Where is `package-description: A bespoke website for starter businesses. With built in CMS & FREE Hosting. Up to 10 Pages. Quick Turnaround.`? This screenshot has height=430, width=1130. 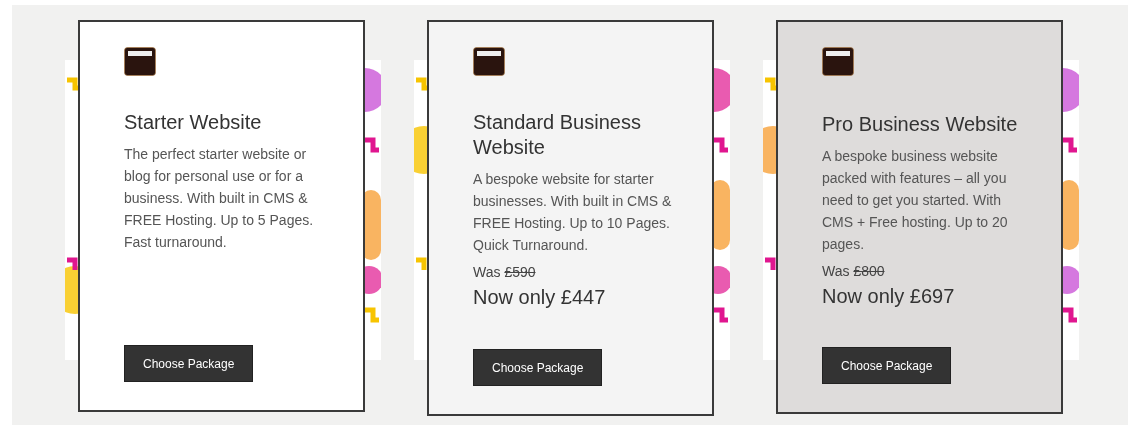
package-description: A bespoke website for starter businesses. With built in CMS & FREE Hosting. Up to 10 Pages. Quick Turnaround. is located at coordinates (572, 212).